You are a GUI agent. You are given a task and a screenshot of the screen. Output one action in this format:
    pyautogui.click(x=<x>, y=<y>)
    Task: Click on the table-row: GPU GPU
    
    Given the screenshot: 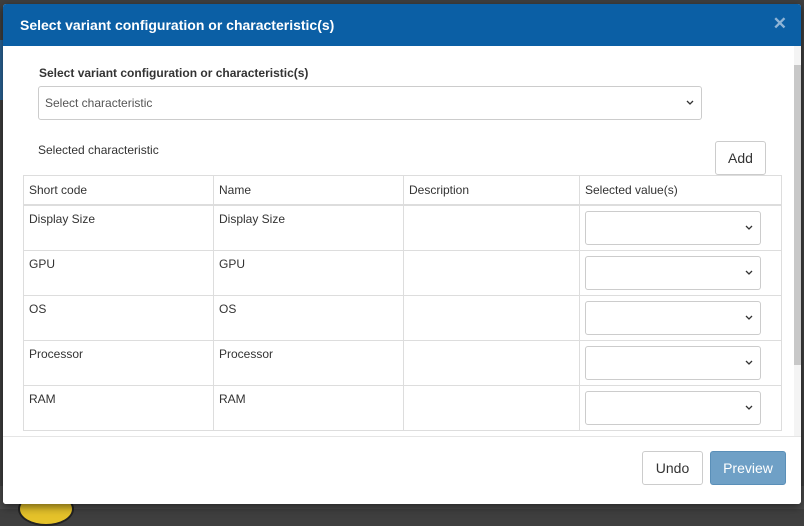 What is the action you would take?
    pyautogui.click(x=402, y=272)
    